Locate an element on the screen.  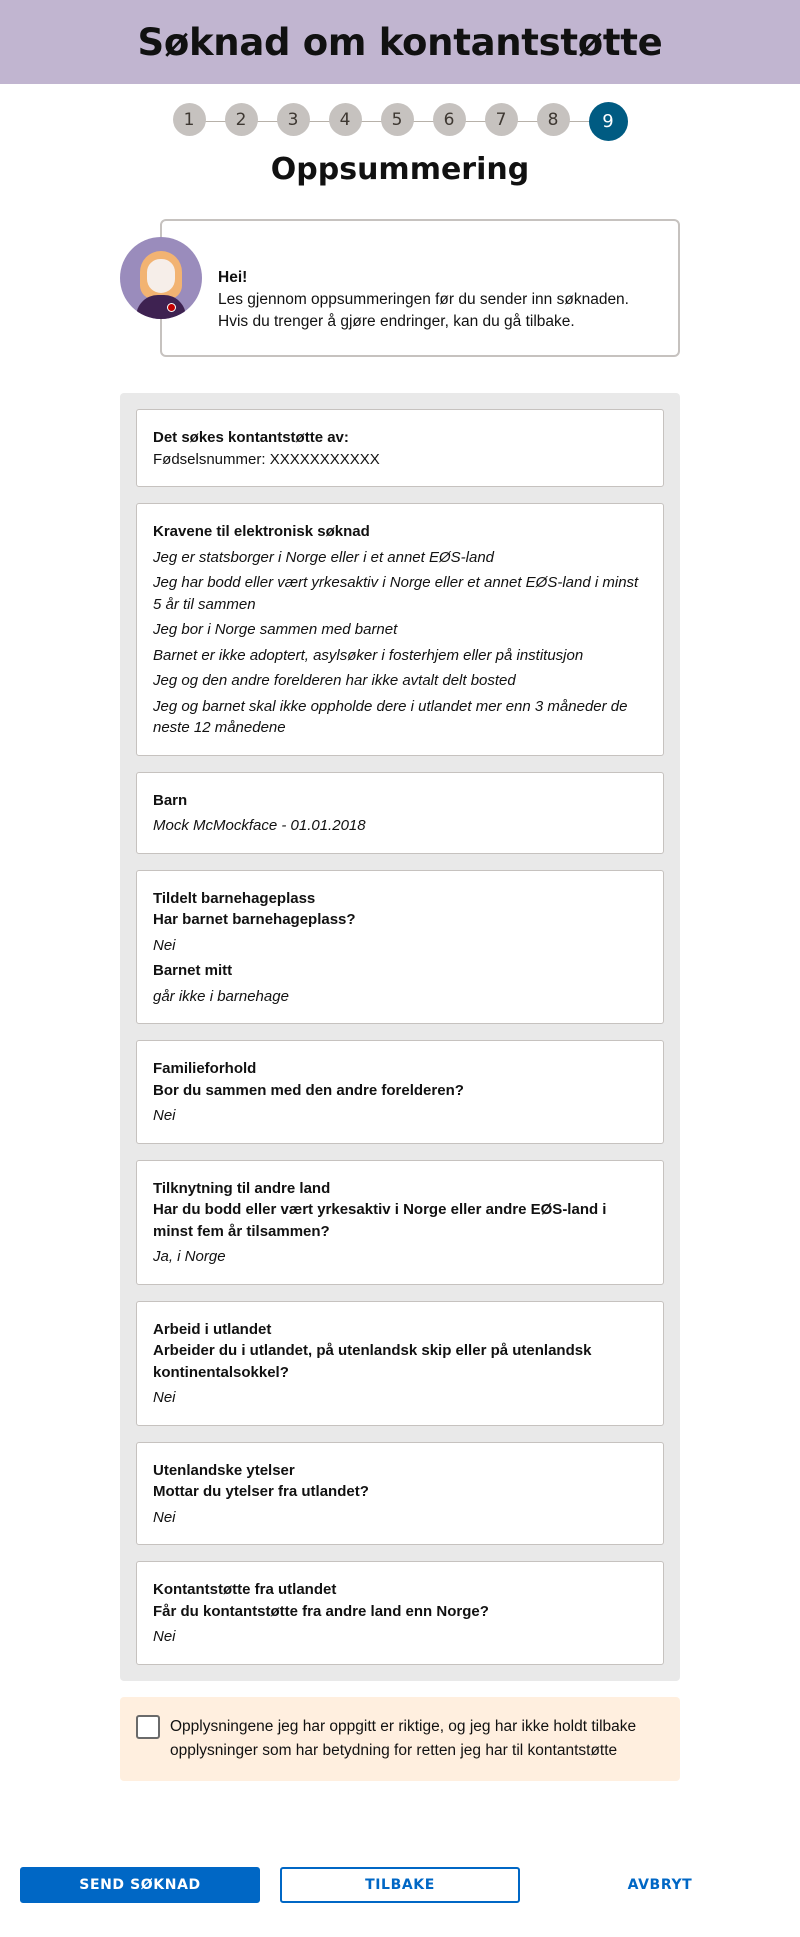
step-8: 8 is located at coordinates (553, 119).